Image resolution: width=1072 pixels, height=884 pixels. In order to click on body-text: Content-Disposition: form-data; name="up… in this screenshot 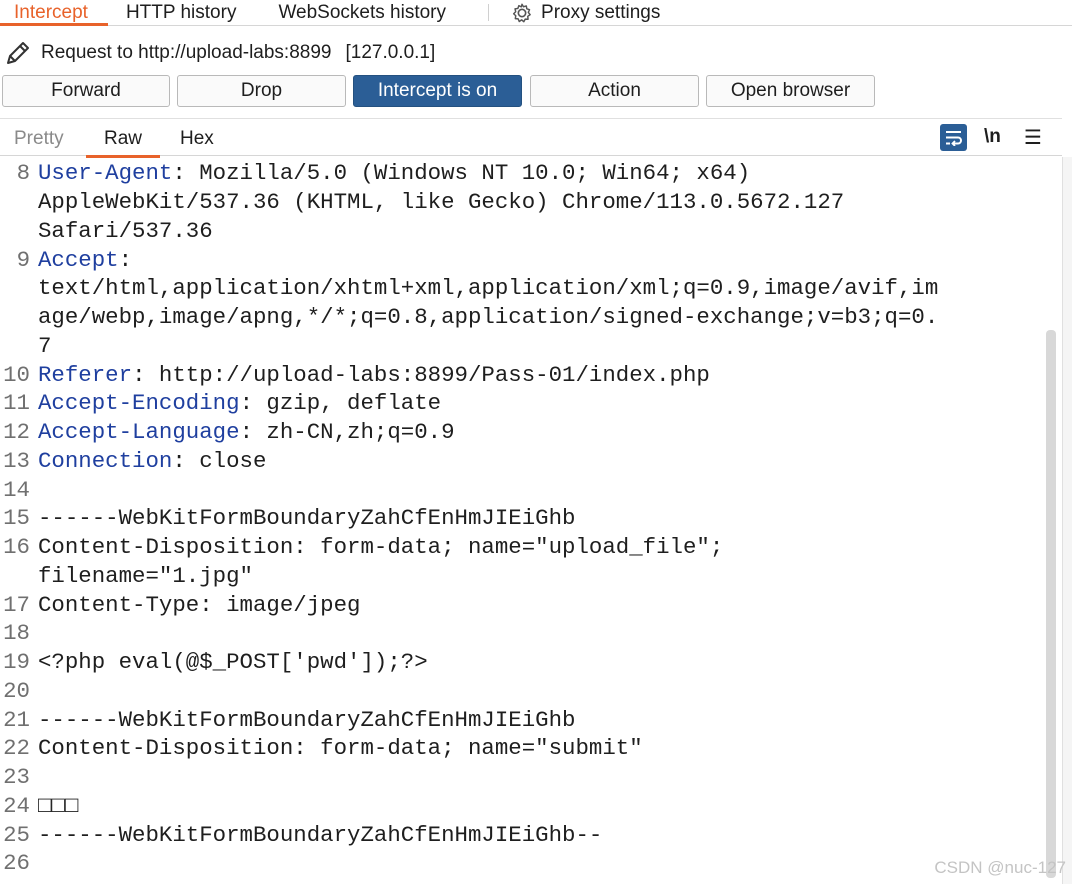, I will do `click(381, 547)`.